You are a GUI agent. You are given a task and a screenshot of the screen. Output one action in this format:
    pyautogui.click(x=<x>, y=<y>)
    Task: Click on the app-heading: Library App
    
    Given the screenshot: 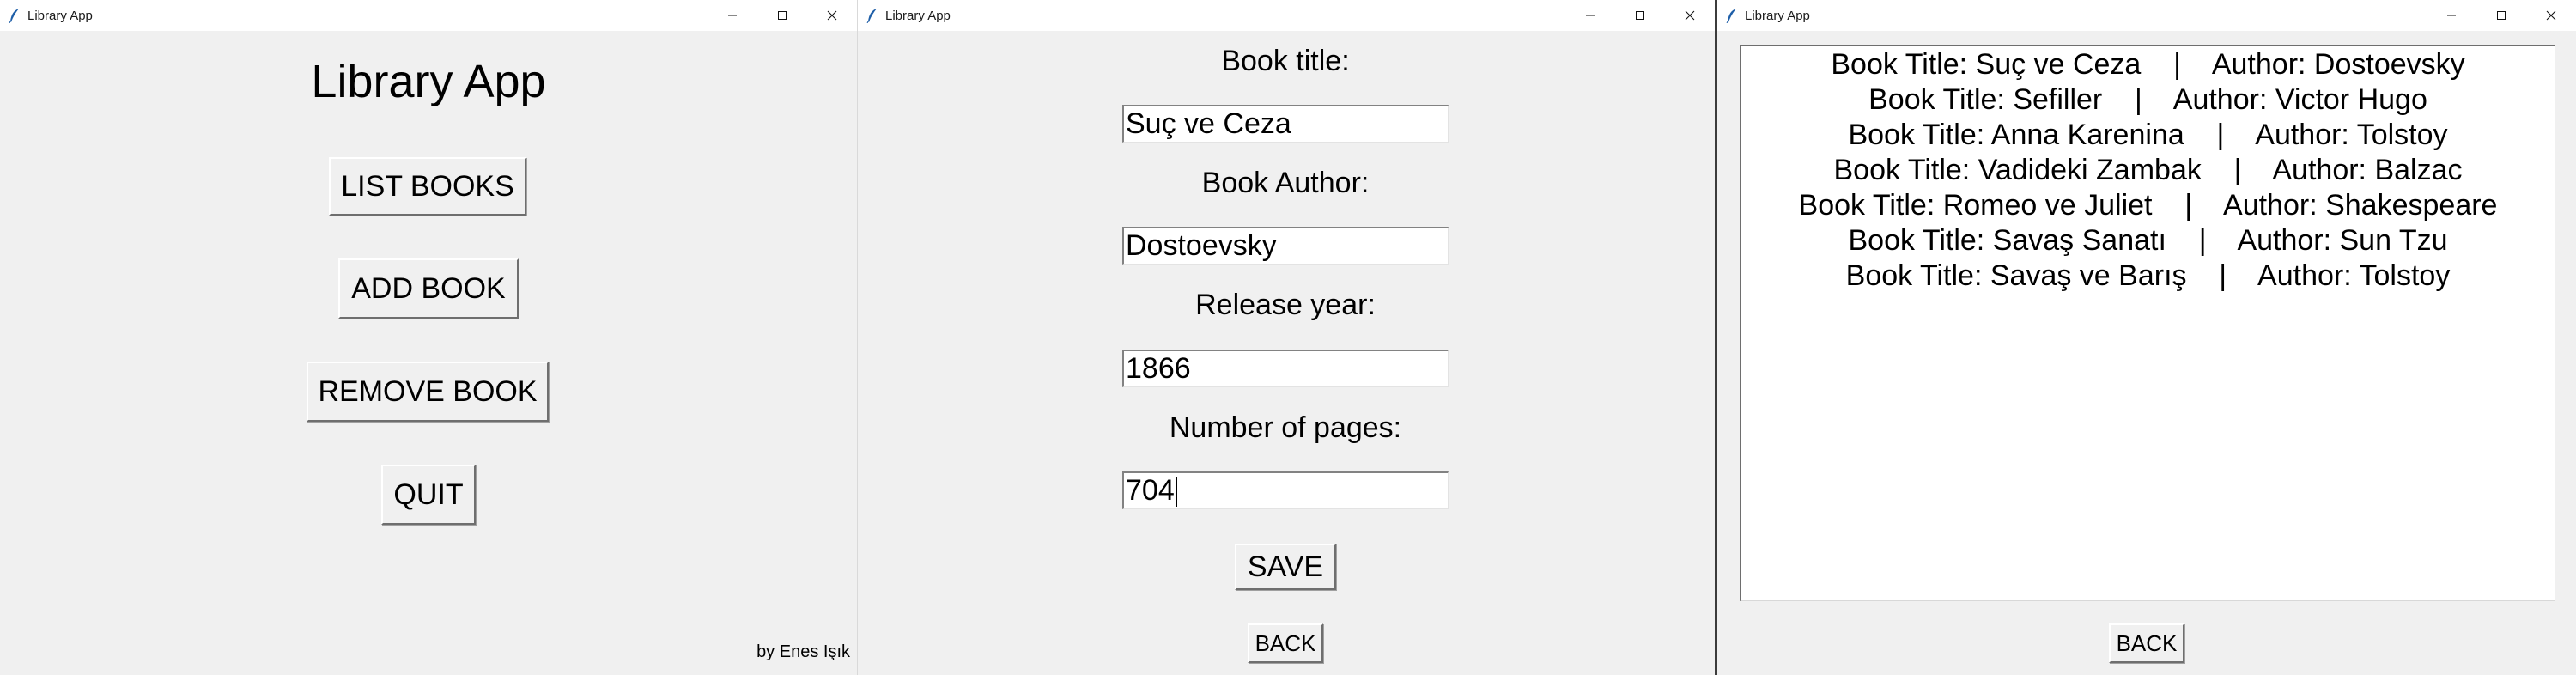 What is the action you would take?
    pyautogui.click(x=429, y=81)
    